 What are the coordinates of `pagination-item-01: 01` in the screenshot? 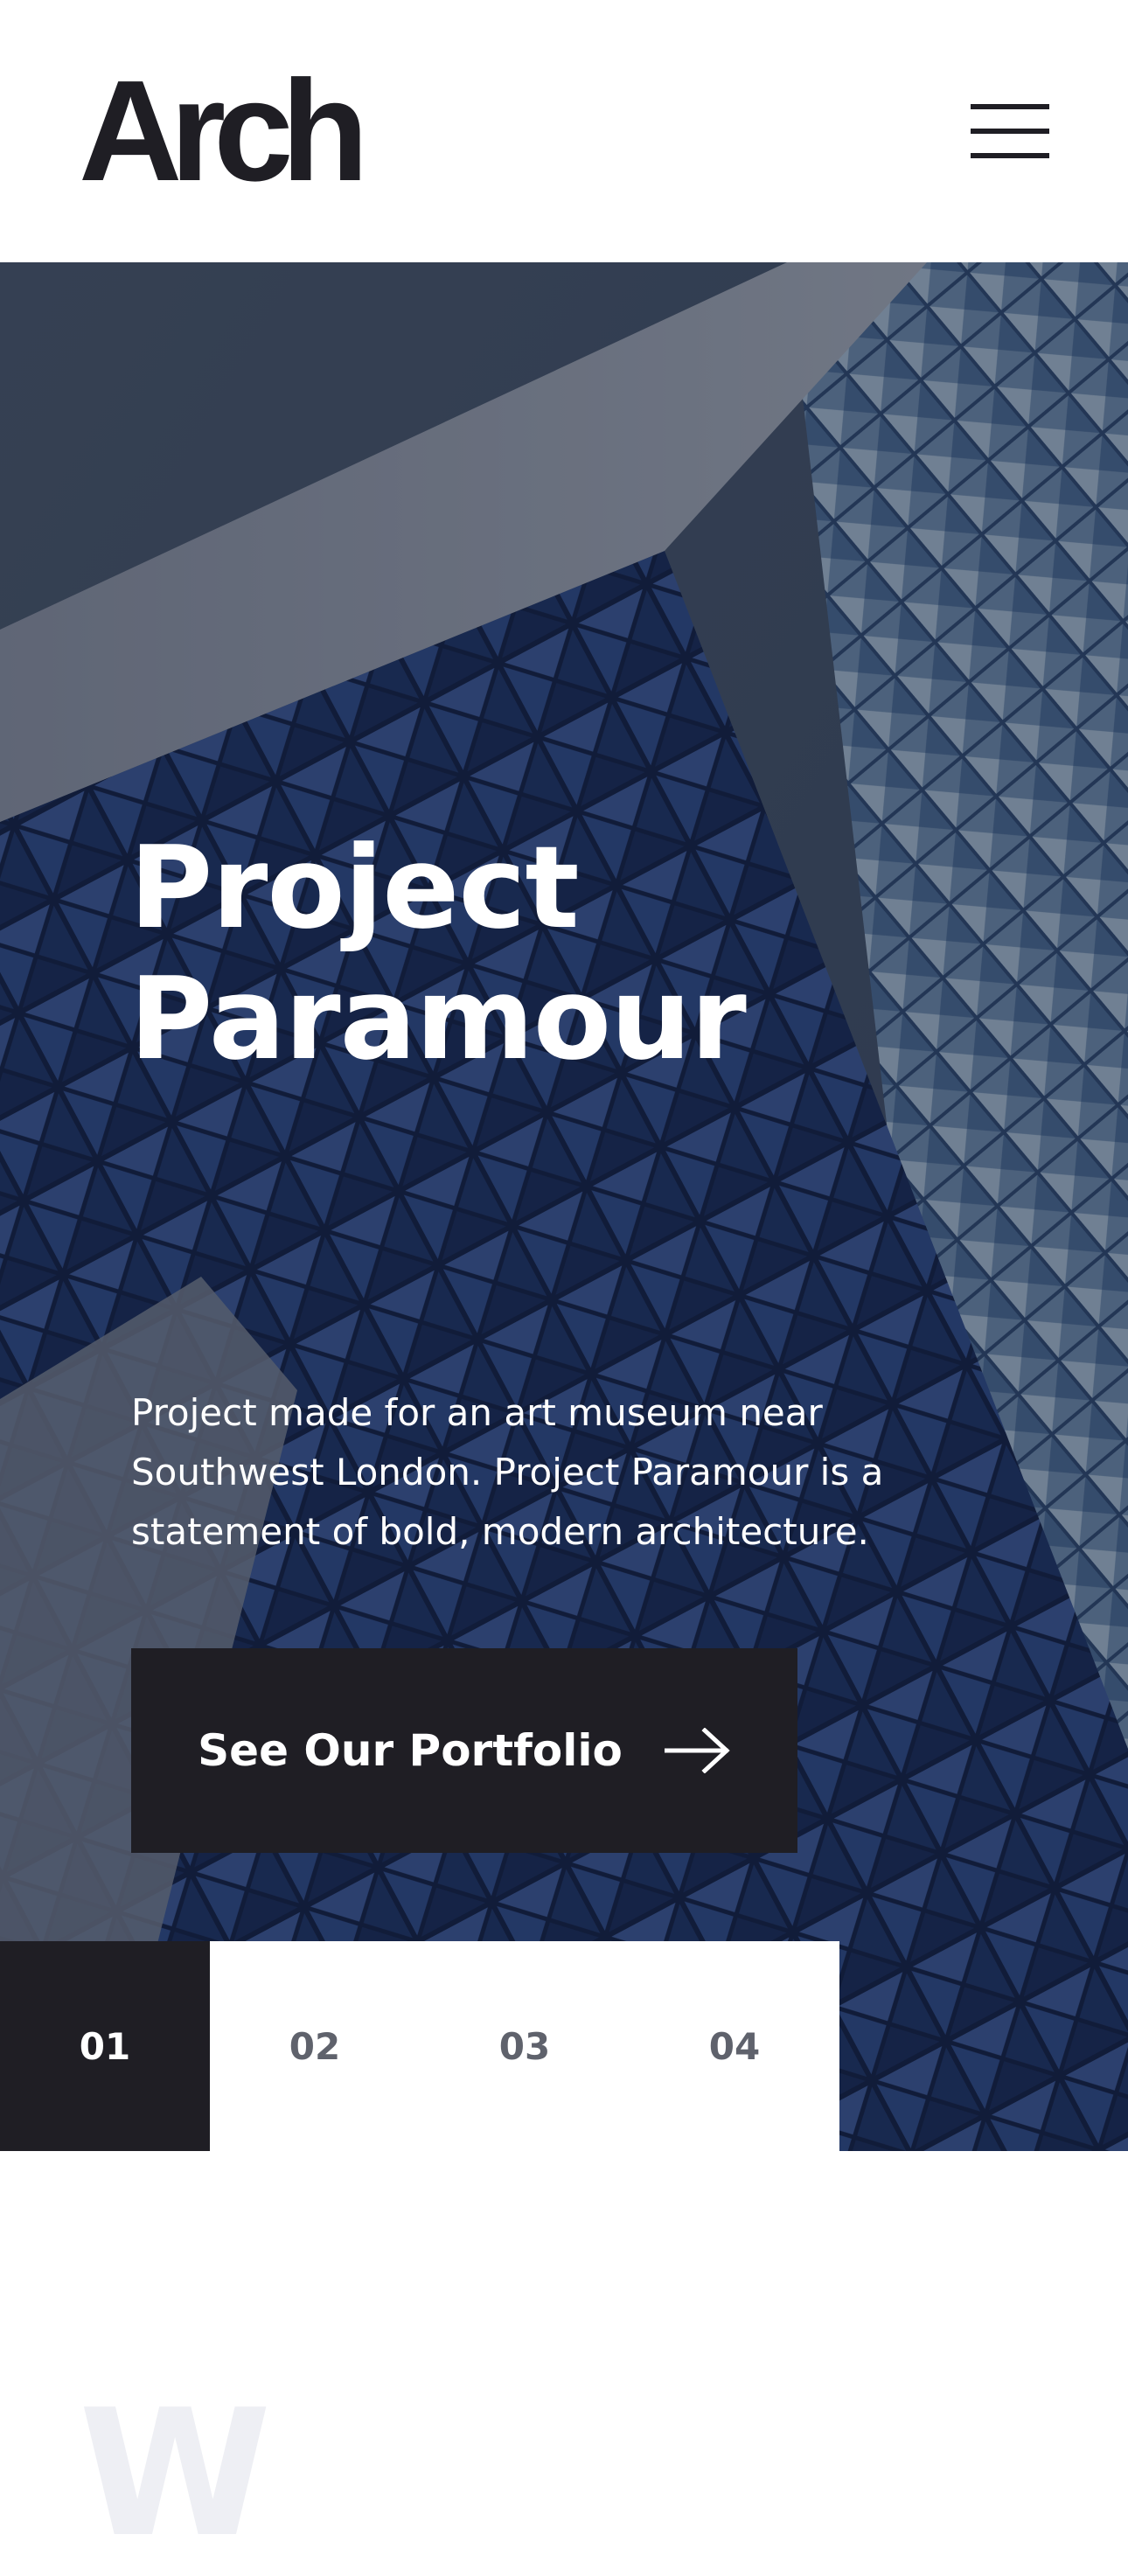 It's located at (105, 2046).